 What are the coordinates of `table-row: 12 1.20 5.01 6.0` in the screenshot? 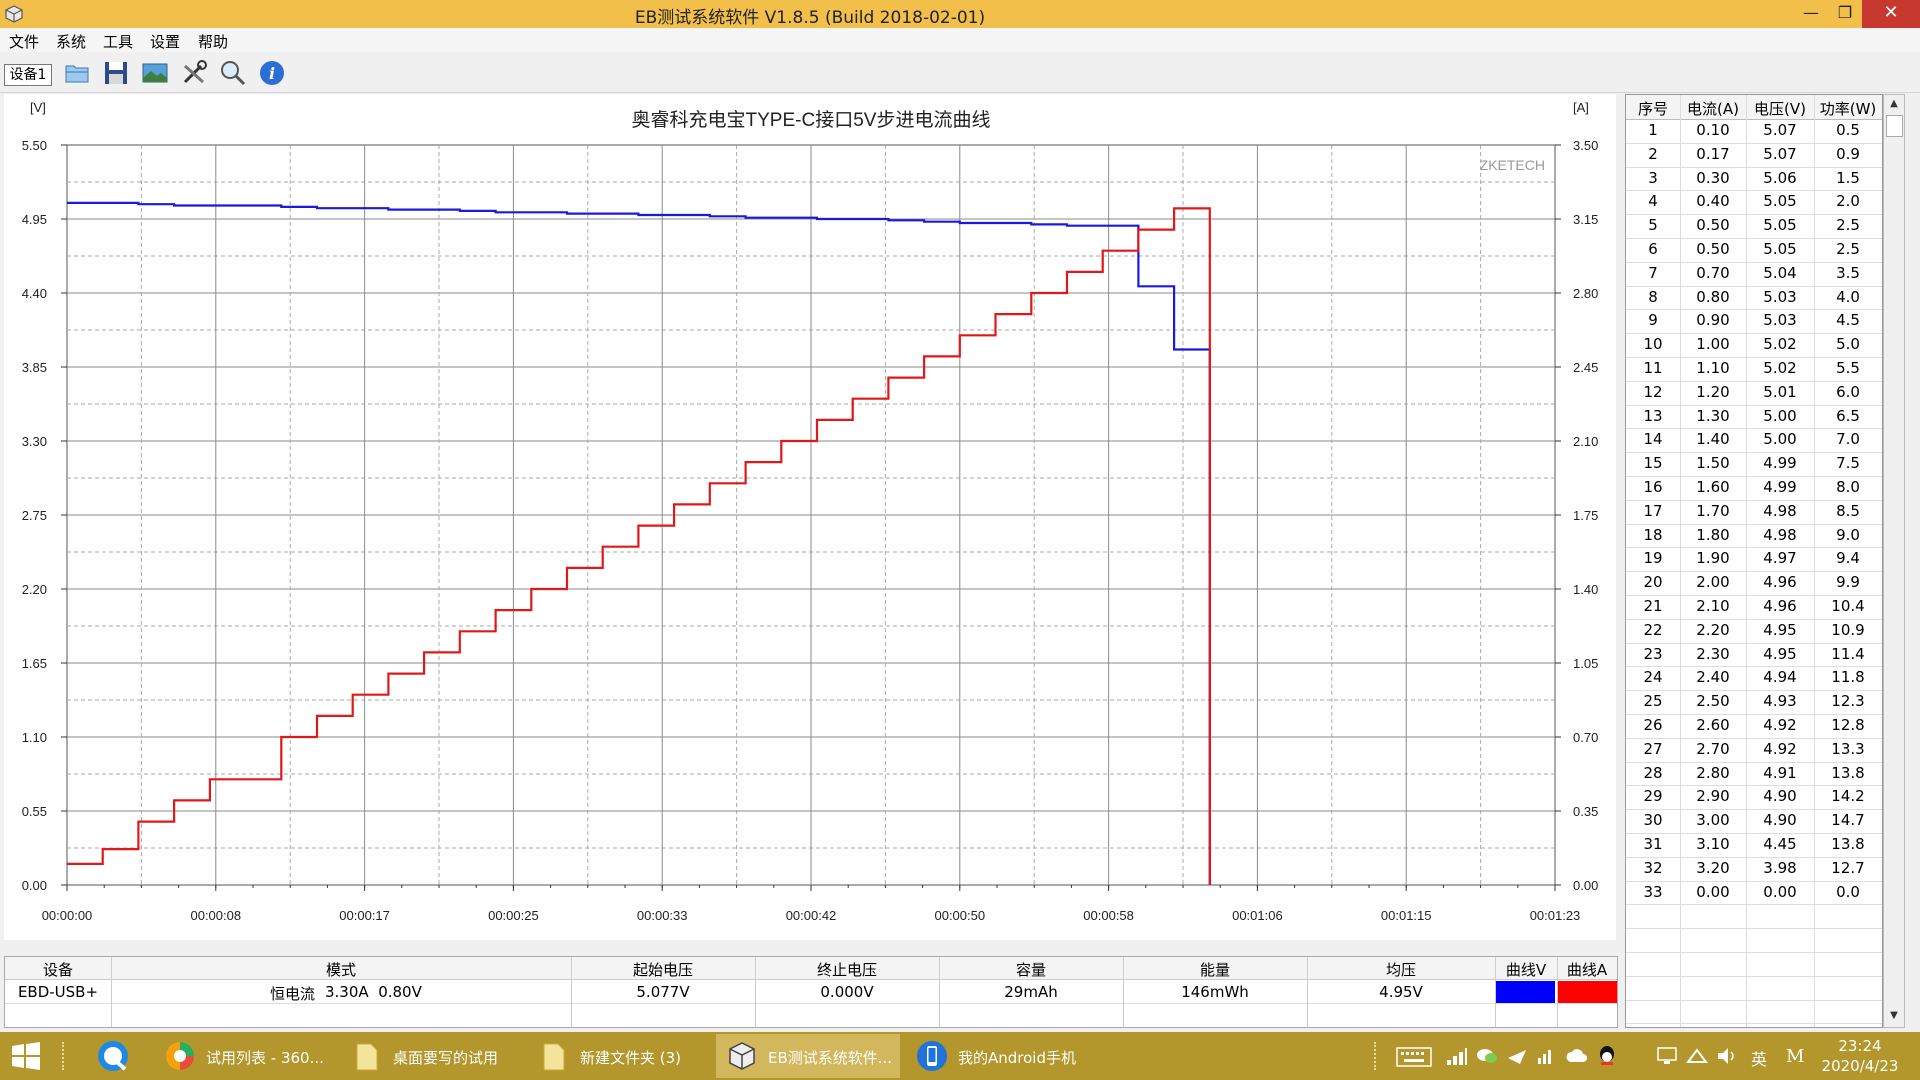 It's located at (1754, 393).